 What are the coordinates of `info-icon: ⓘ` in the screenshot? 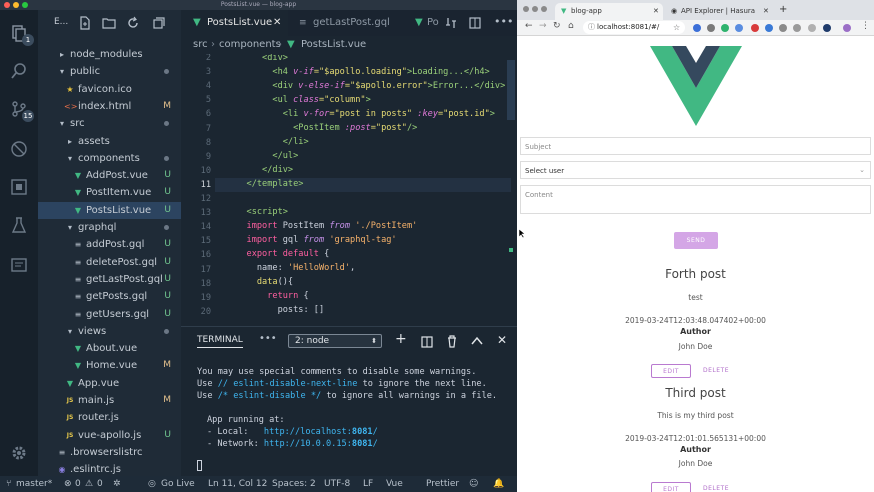 It's located at (591, 27).